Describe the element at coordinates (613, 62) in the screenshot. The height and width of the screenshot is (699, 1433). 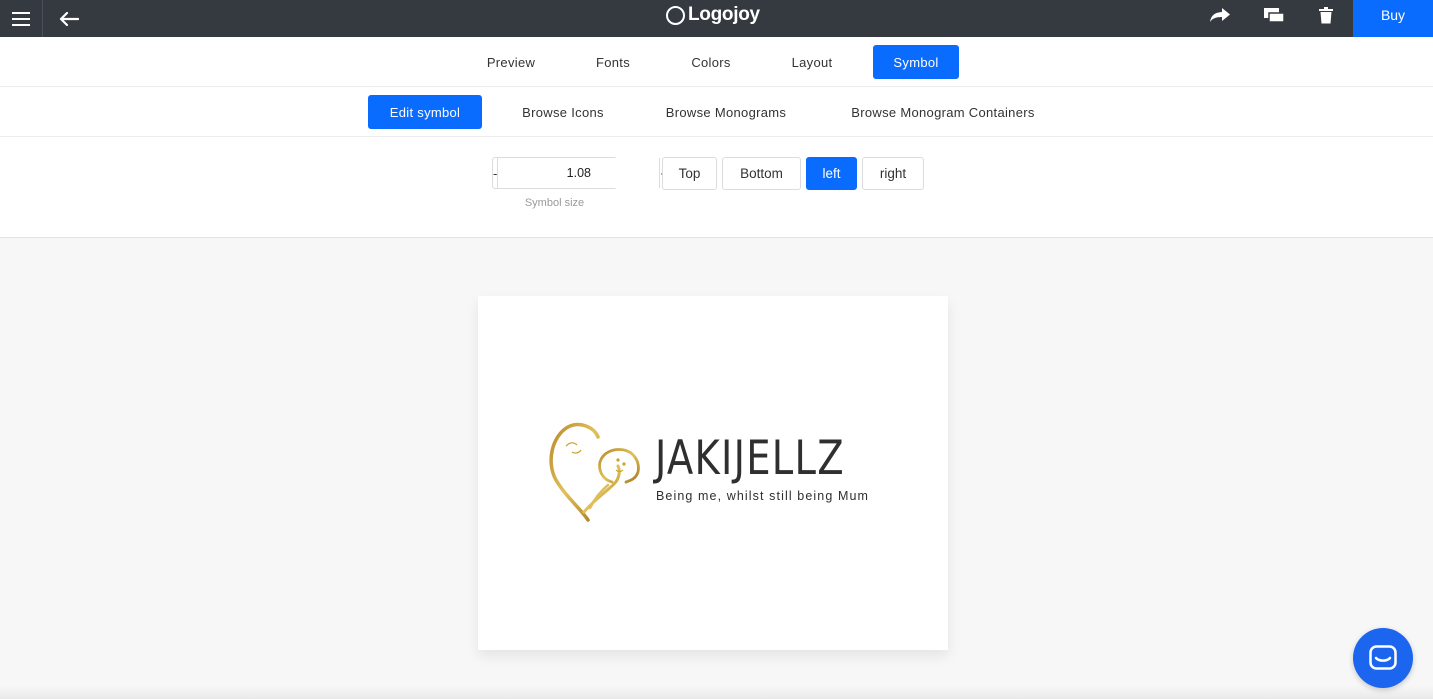
I see `tab-fonts: Fonts` at that location.